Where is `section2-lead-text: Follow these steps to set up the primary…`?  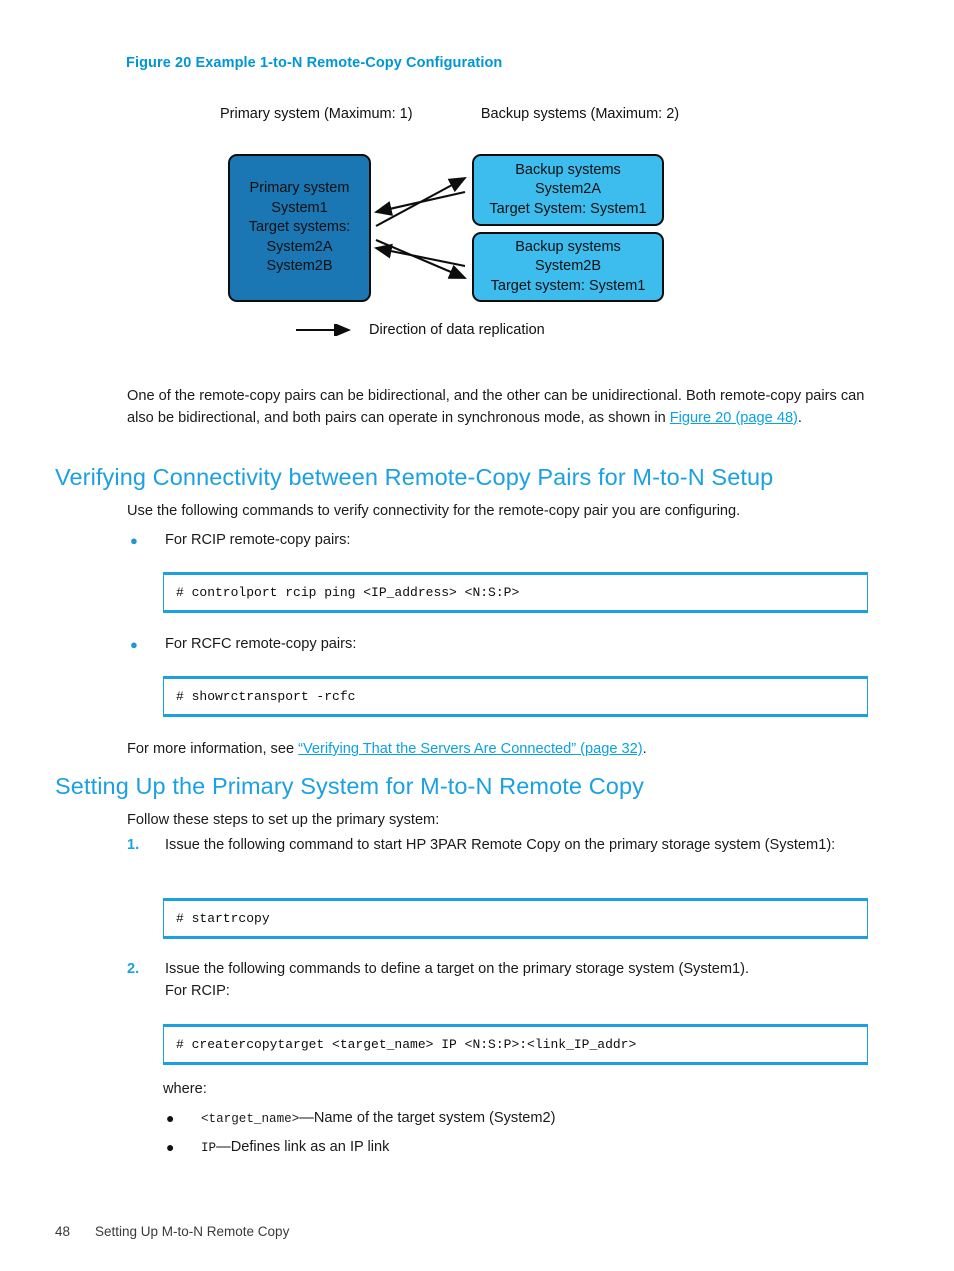
section2-lead-text: Follow these steps to set up the primary… is located at coordinates (283, 820).